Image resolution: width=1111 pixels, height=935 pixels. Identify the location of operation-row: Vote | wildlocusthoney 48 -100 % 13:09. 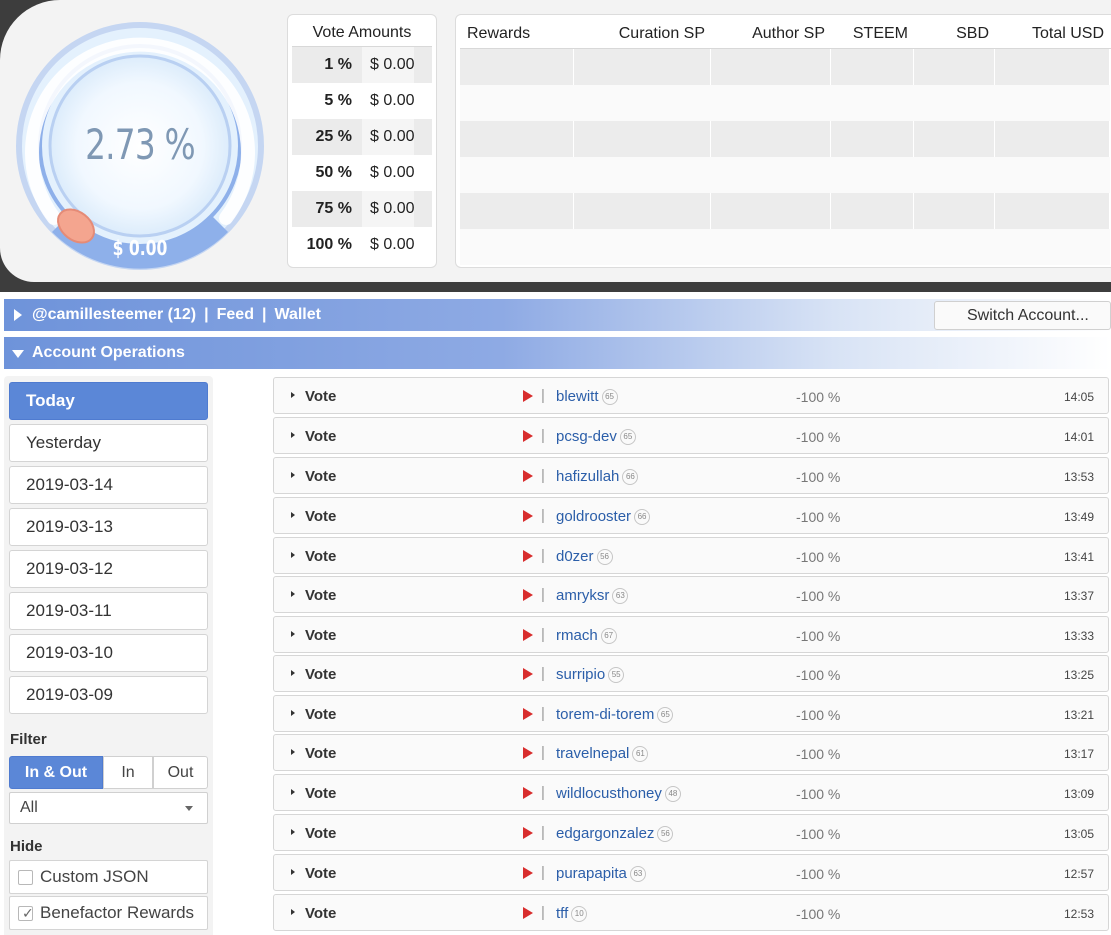
(691, 792).